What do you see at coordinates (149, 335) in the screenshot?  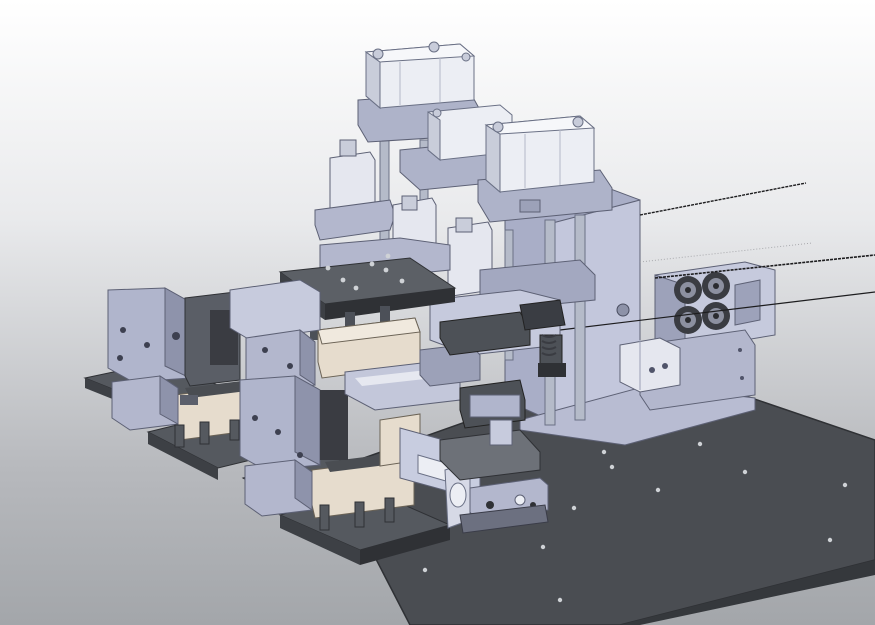 I see `left-gripper-block` at bounding box center [149, 335].